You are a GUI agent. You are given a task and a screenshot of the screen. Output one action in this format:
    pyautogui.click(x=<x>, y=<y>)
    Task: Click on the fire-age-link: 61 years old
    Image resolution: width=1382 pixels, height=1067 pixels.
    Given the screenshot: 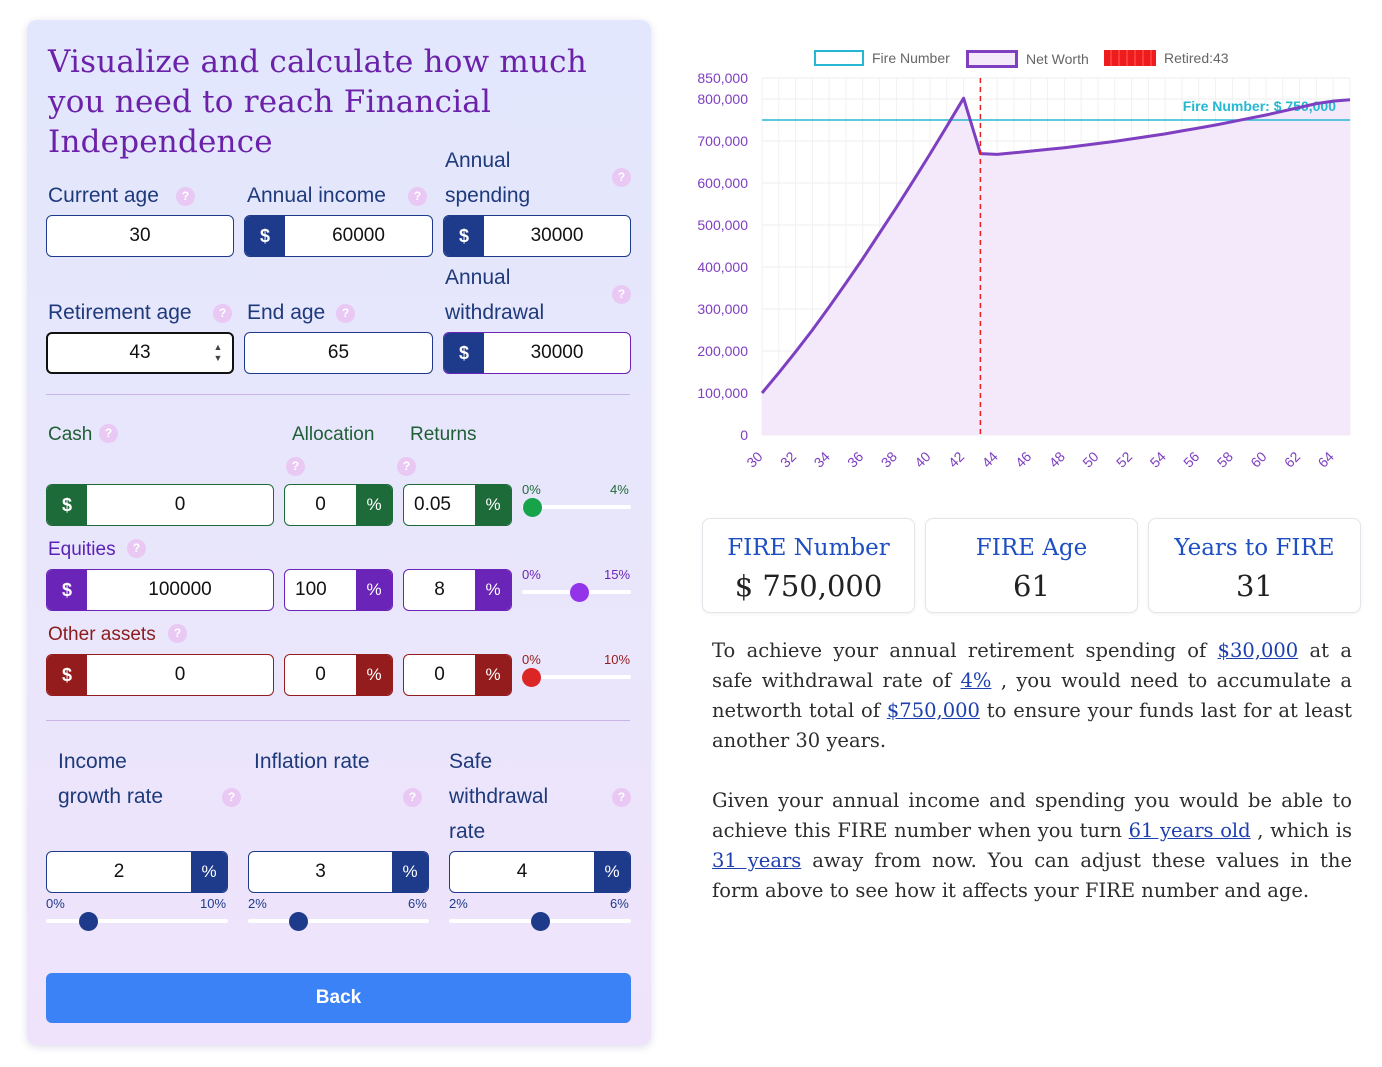 What is the action you would take?
    pyautogui.click(x=1190, y=830)
    